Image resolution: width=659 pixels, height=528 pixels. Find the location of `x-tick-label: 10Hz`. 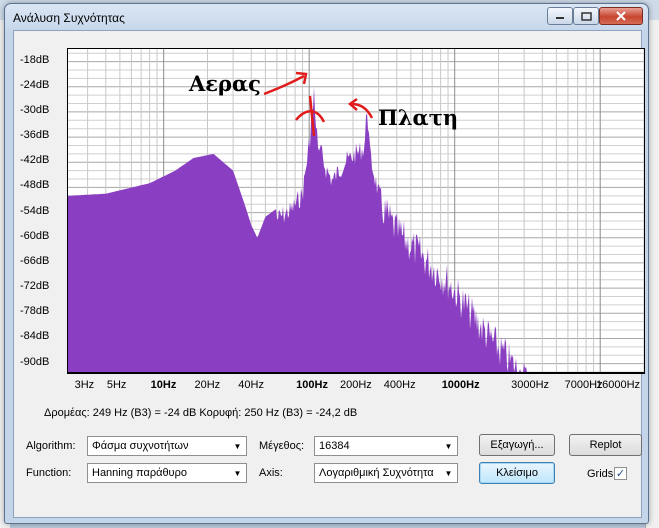

x-tick-label: 10Hz is located at coordinates (163, 385).